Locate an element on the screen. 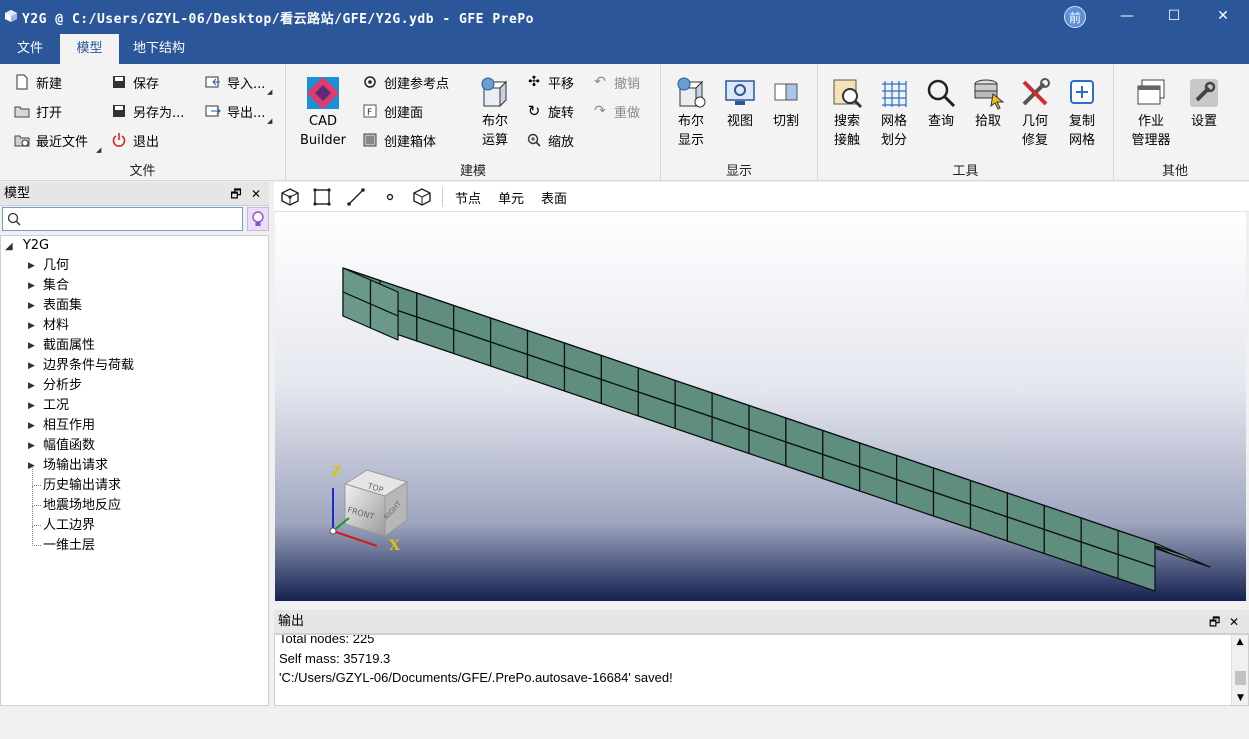 The image size is (1249, 739). rotate-button: ↻ 旋转 is located at coordinates (550, 111).